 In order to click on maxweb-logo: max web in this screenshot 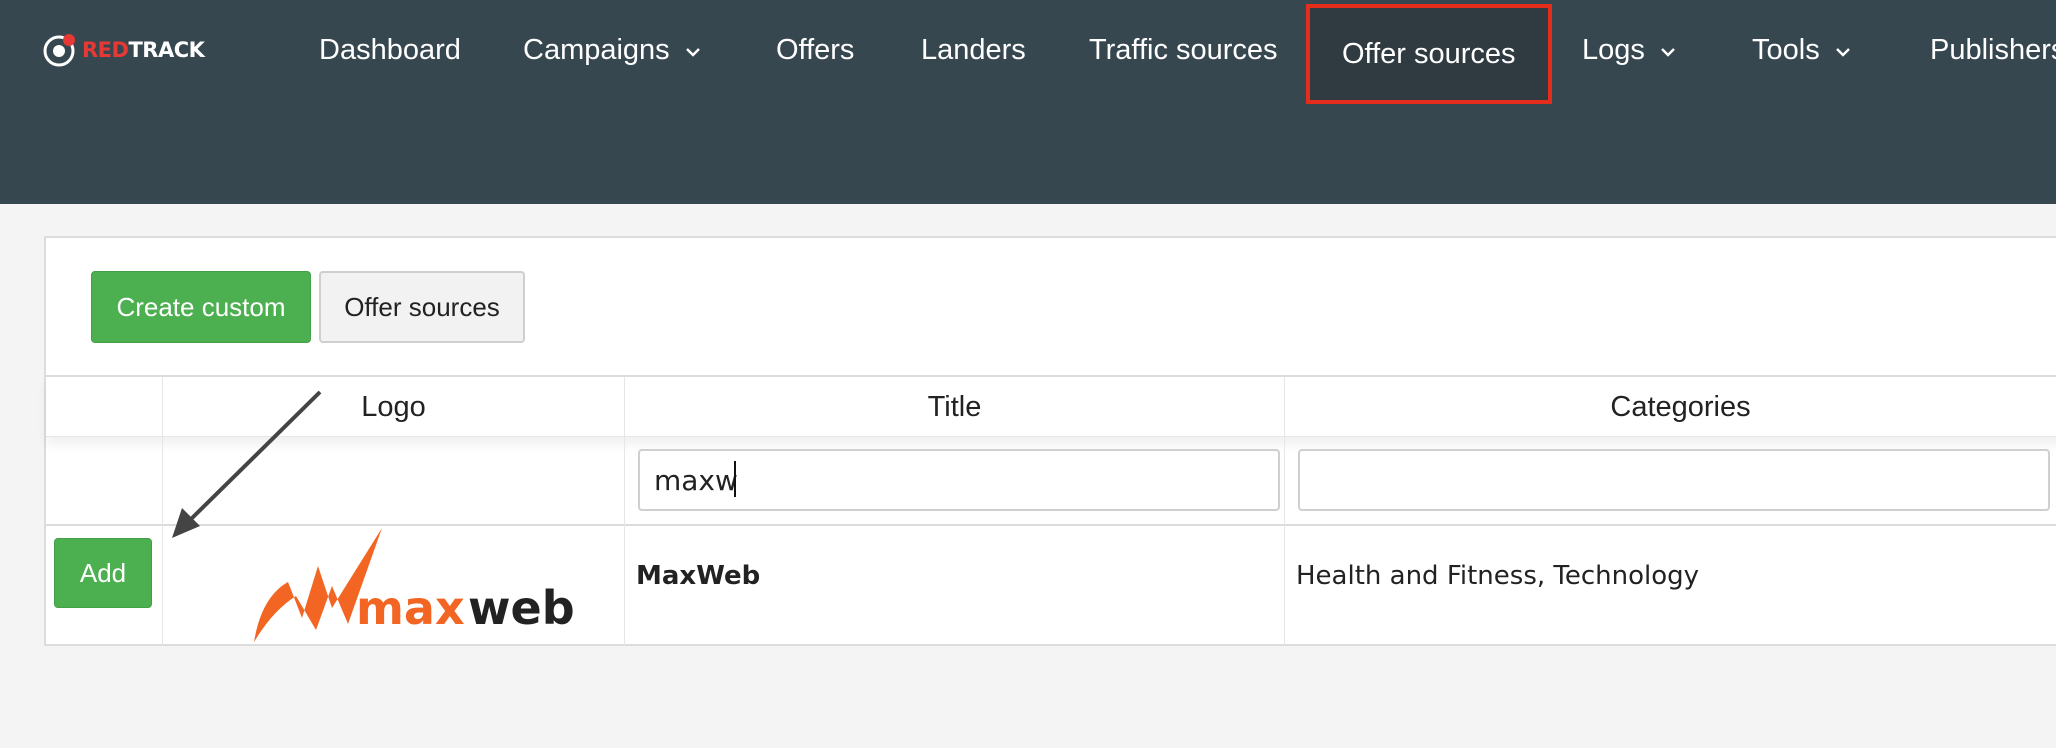, I will do `click(414, 585)`.